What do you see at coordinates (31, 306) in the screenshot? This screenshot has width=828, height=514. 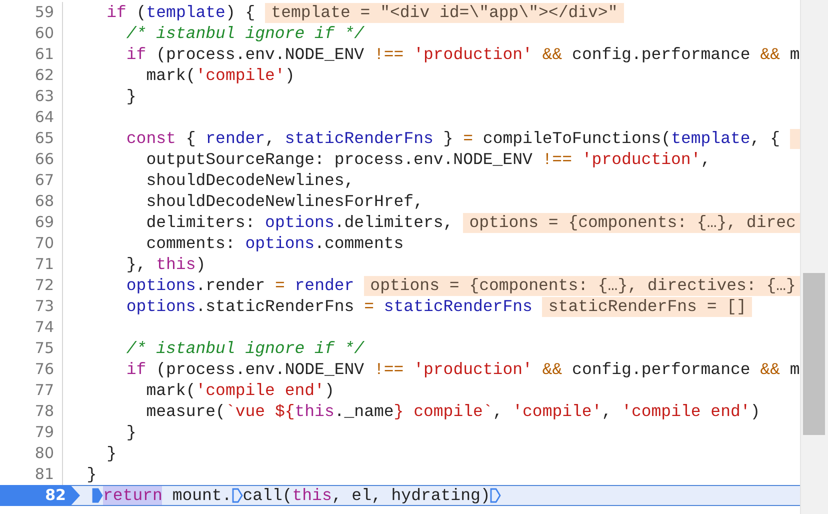 I see `line-number: 73` at bounding box center [31, 306].